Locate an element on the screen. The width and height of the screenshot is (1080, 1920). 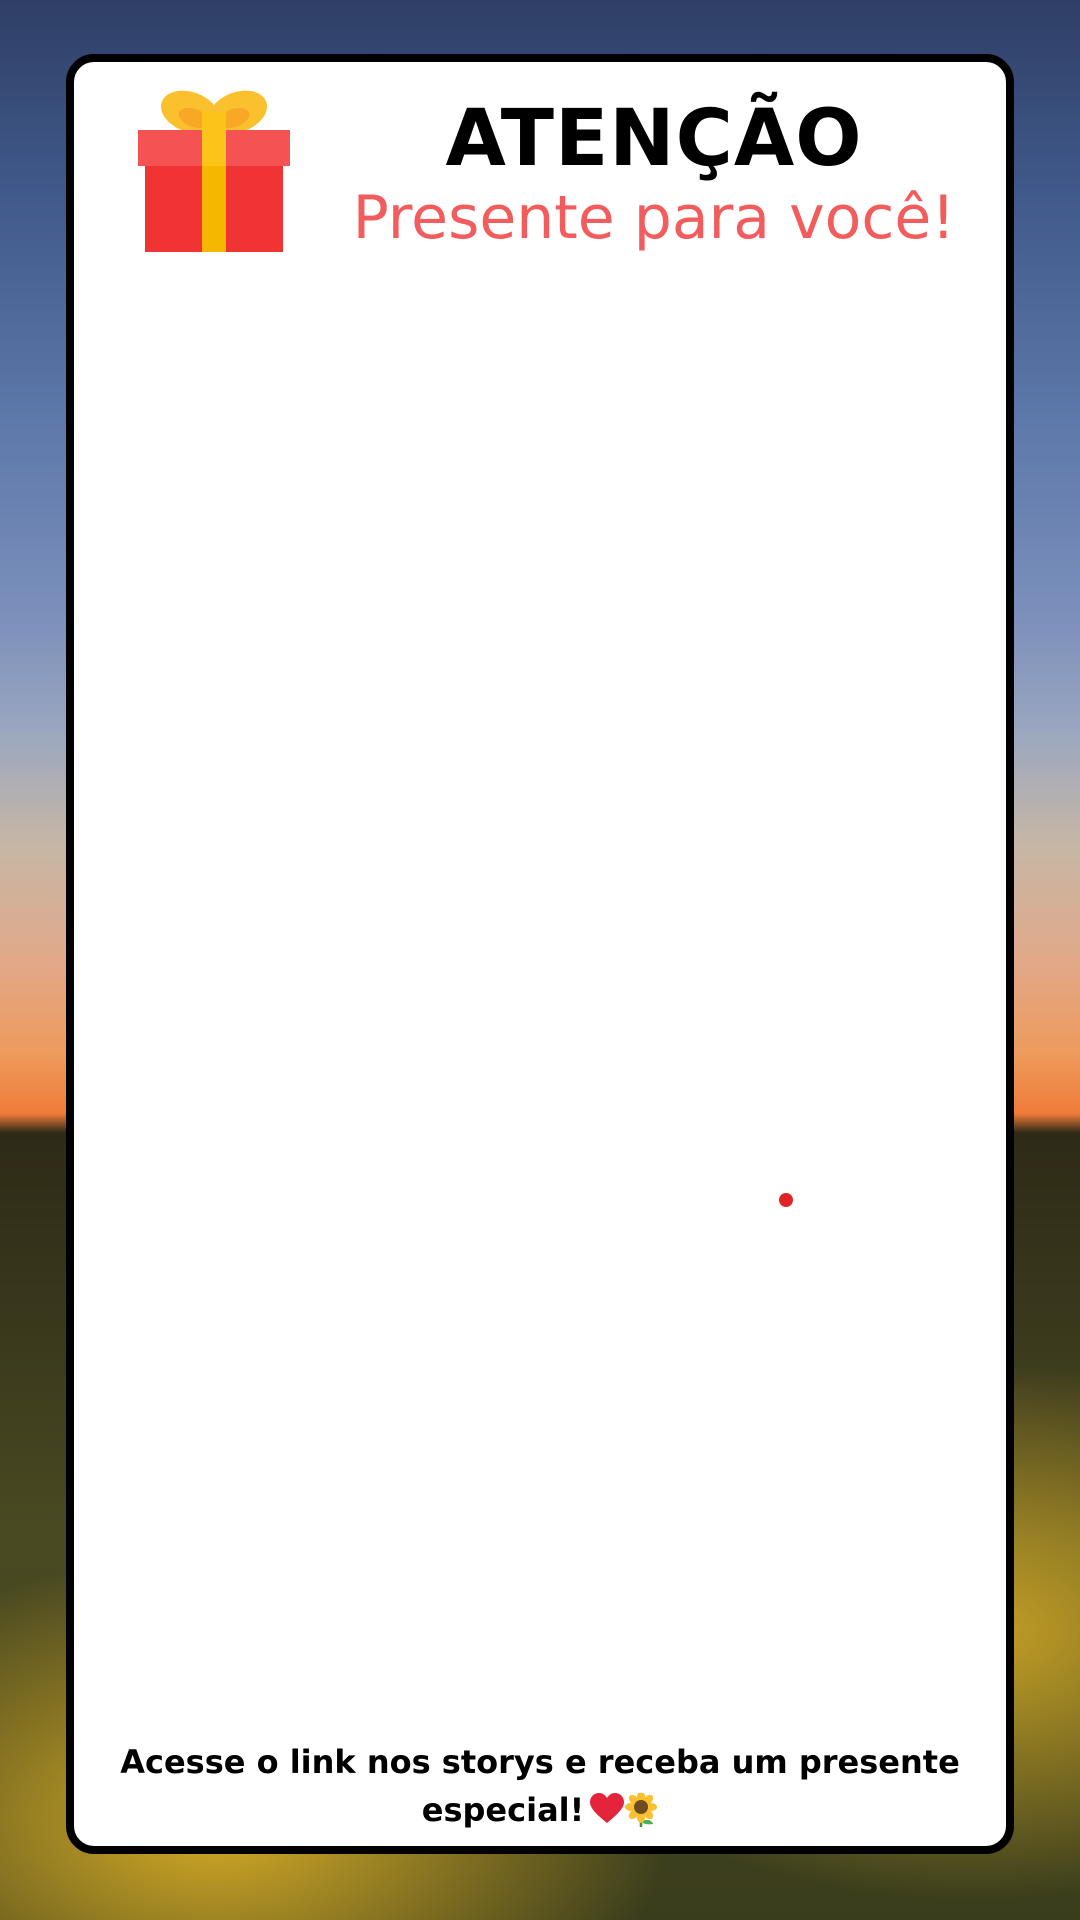
page-subtitle: Presente para você! is located at coordinates (654, 218).